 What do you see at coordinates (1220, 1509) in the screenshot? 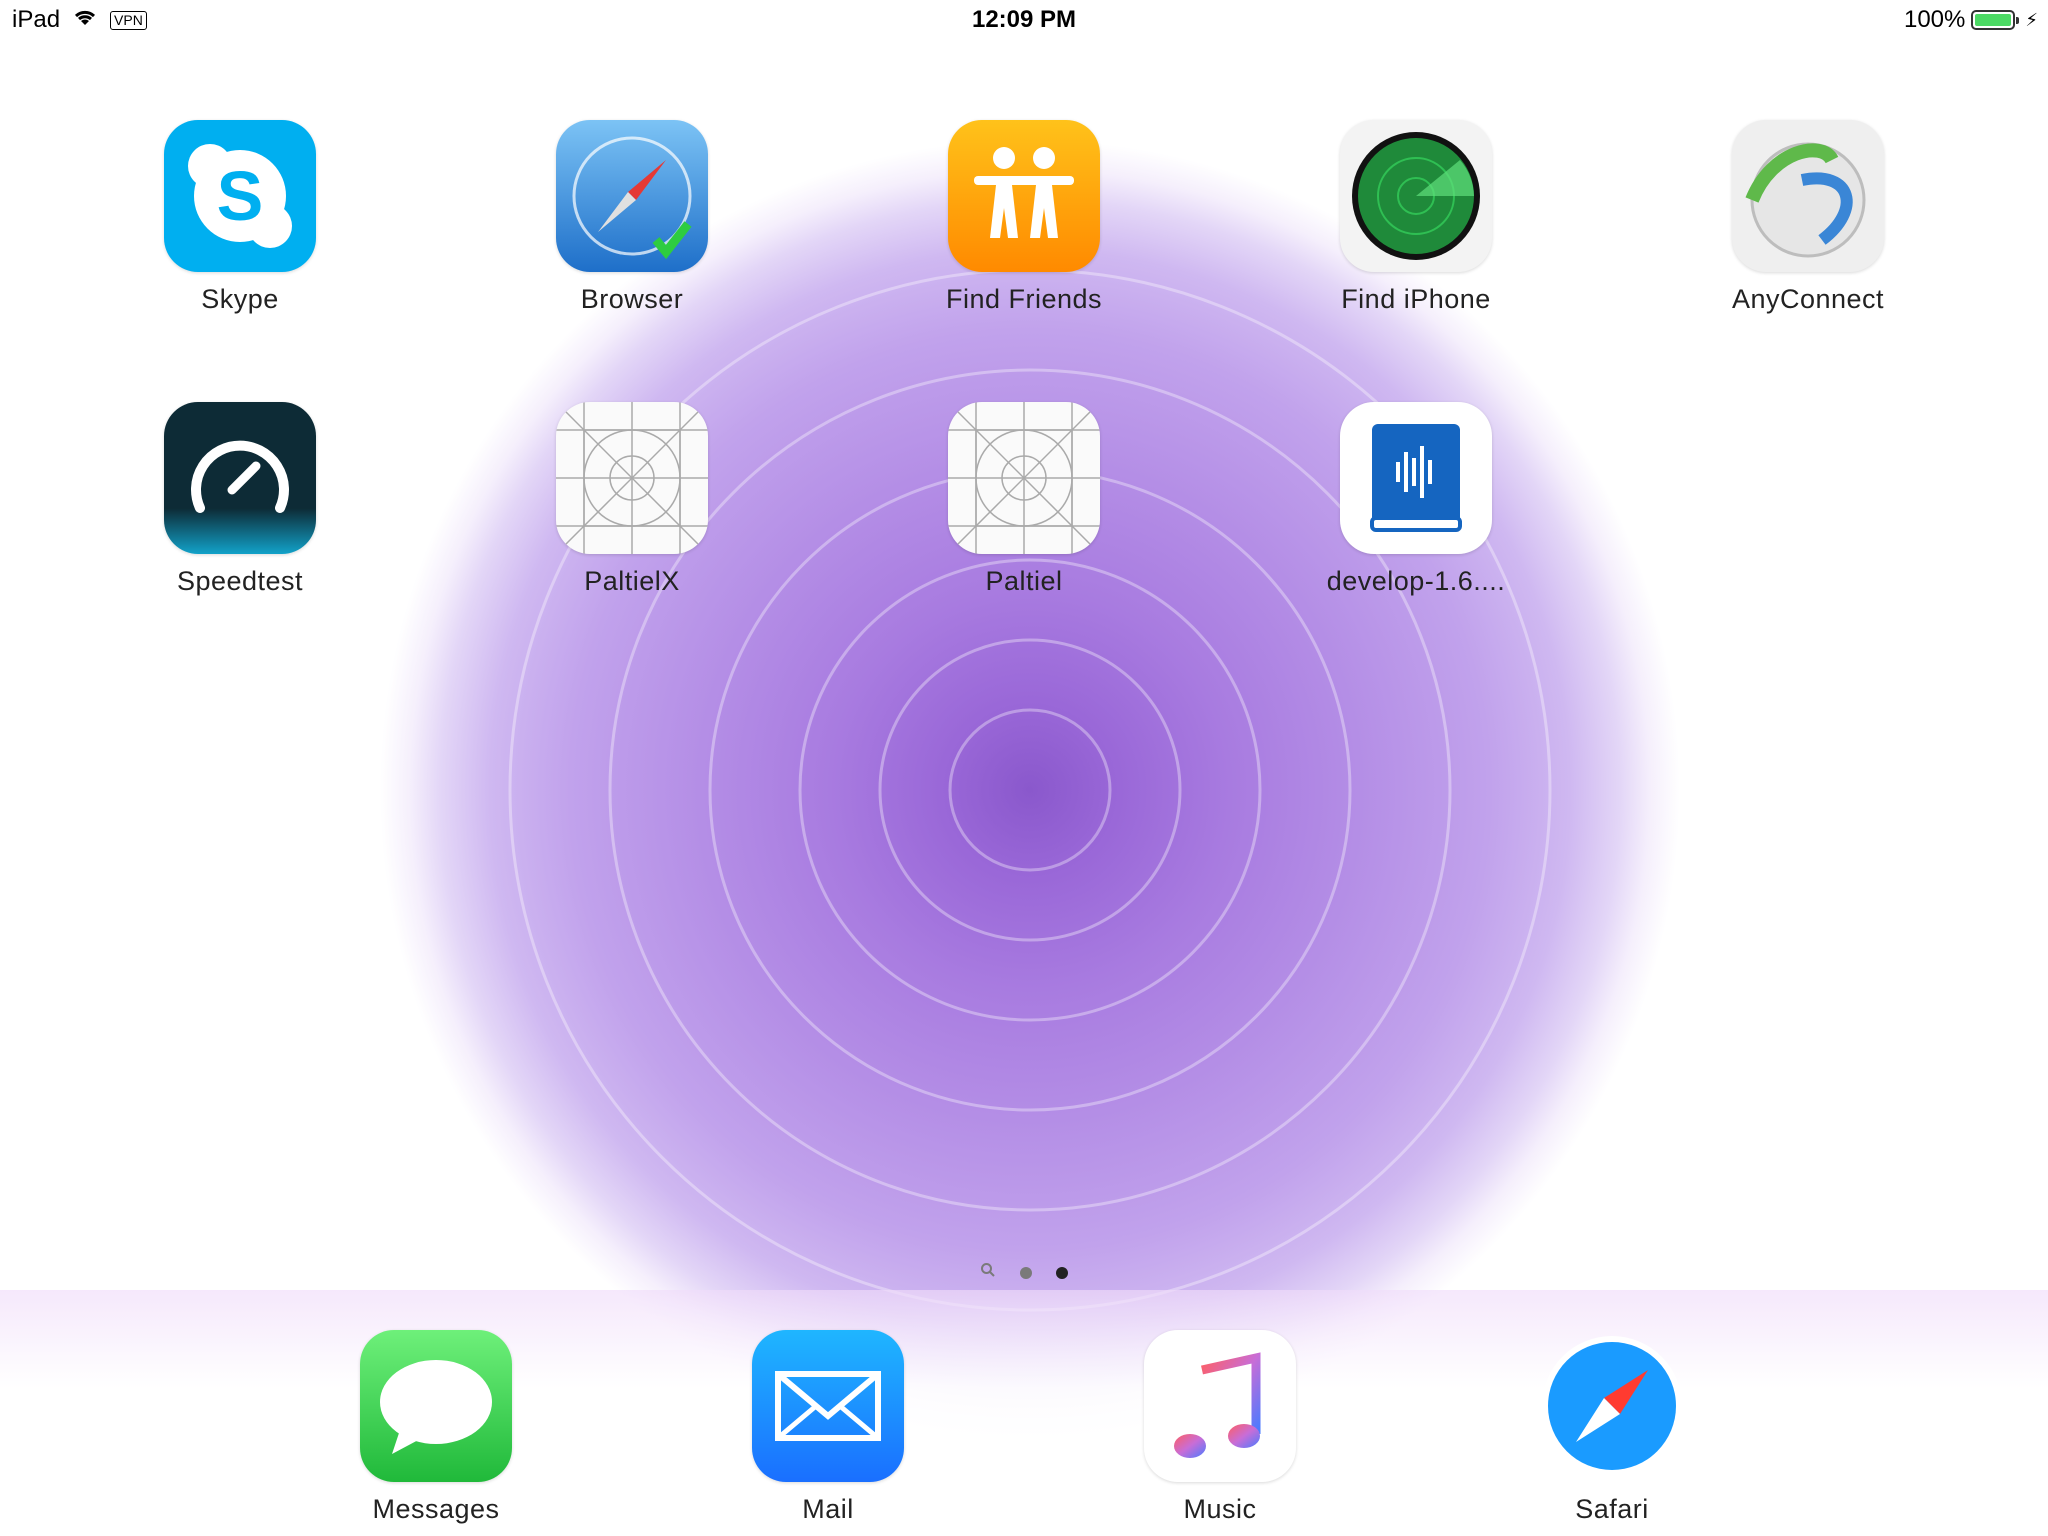
I see `app-label: Music` at bounding box center [1220, 1509].